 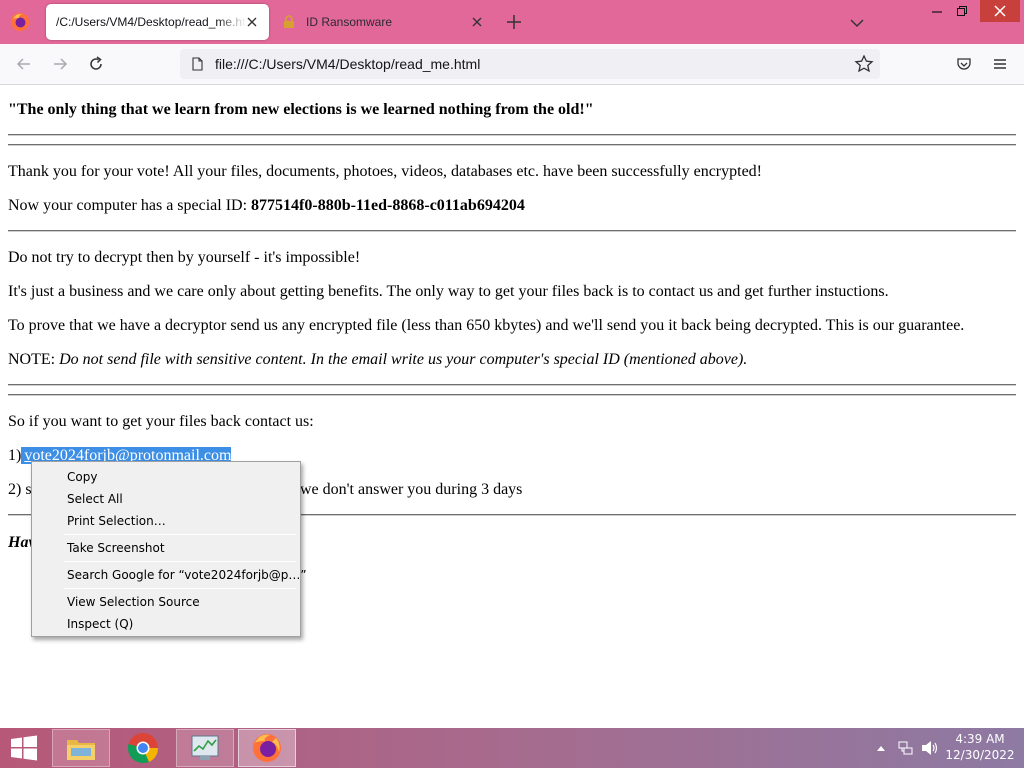 I want to click on system-clock: 4:39 AM 12/30/2022, so click(x=980, y=747).